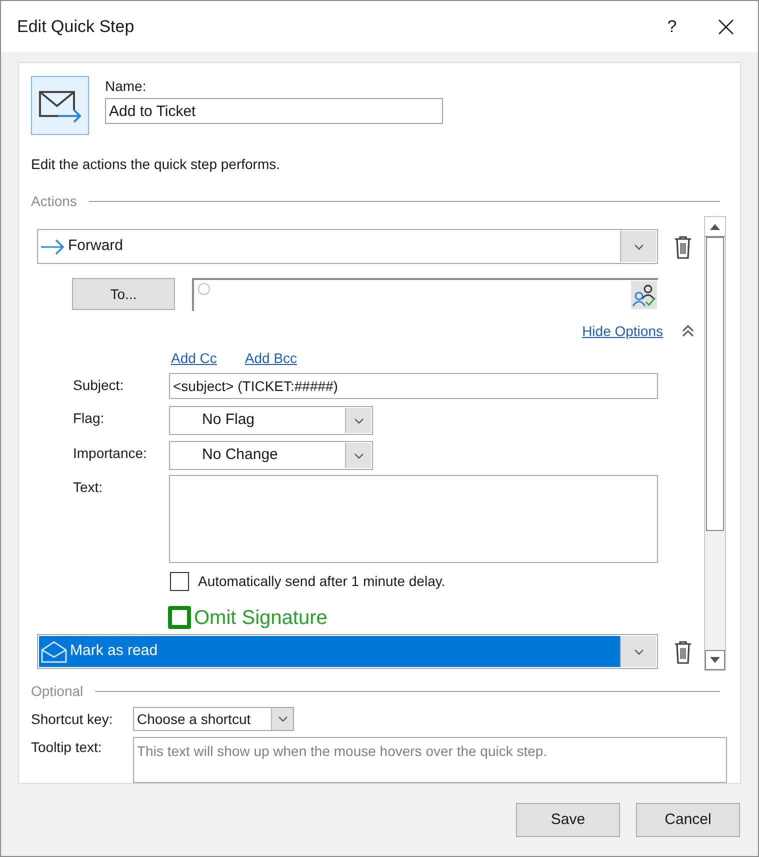 Image resolution: width=759 pixels, height=857 pixels. Describe the element at coordinates (726, 26) in the screenshot. I see `close-icon` at that location.